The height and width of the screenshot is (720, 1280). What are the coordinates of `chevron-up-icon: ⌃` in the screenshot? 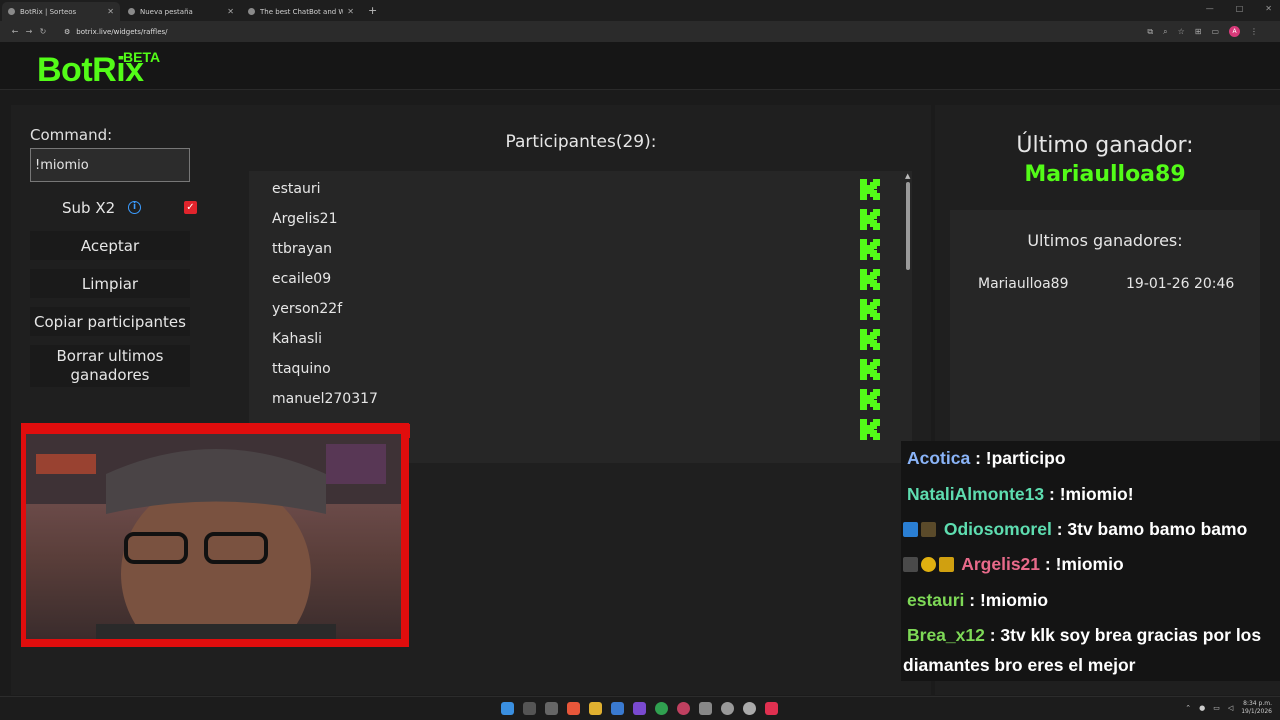 It's located at (1188, 708).